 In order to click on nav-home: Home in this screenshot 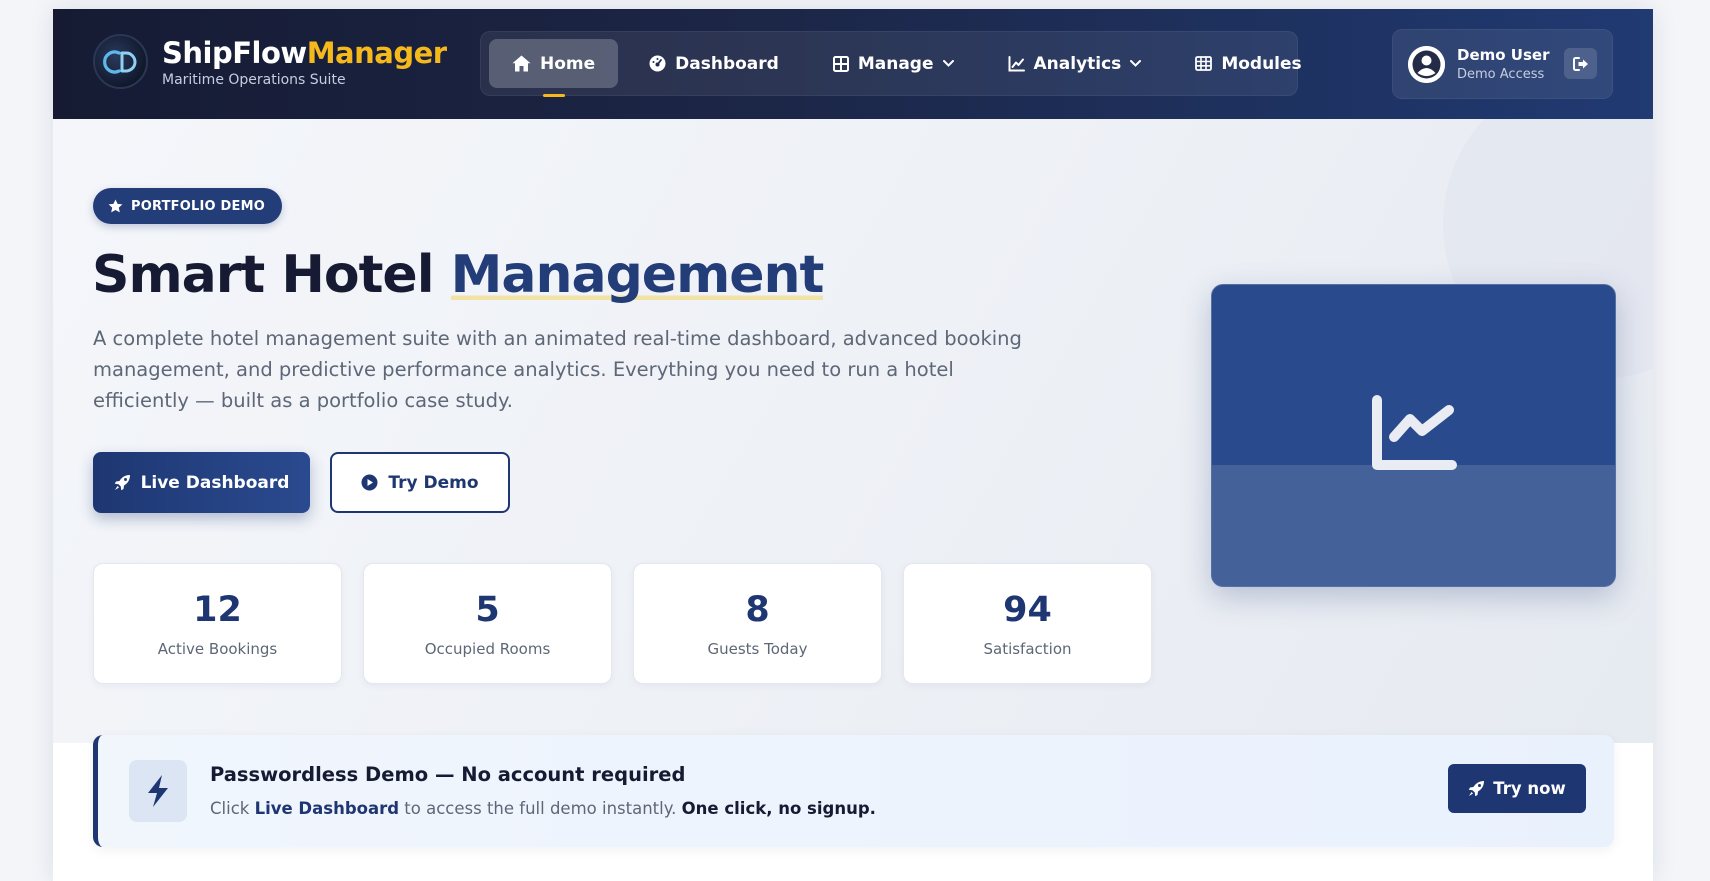, I will do `click(554, 63)`.